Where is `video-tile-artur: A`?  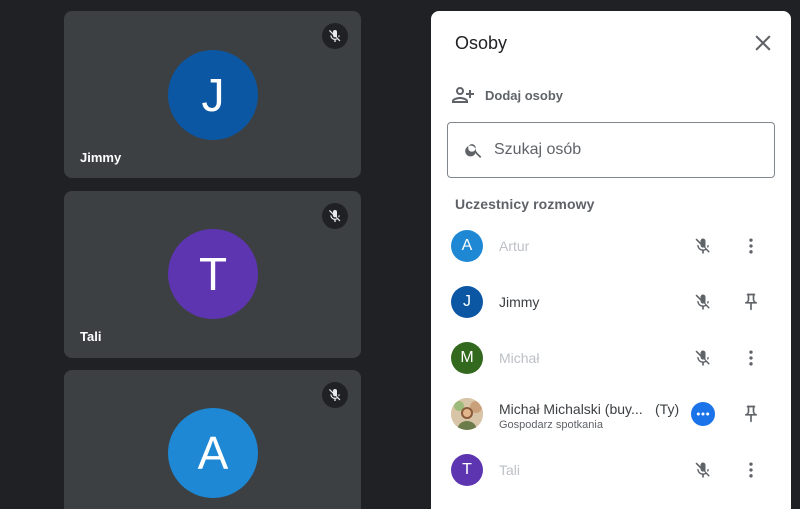 video-tile-artur: A is located at coordinates (212, 439).